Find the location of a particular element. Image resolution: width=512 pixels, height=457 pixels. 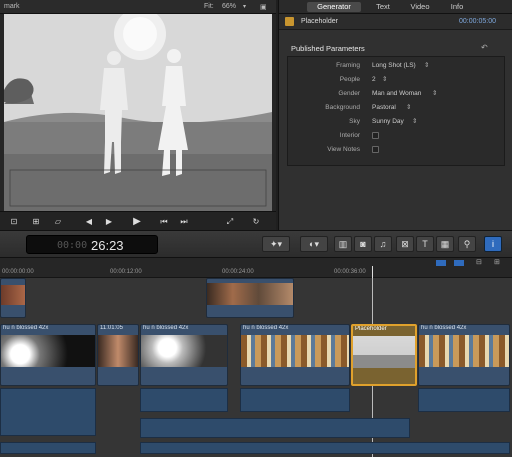

clip-name: 11:01:05 is located at coordinates (111, 328).